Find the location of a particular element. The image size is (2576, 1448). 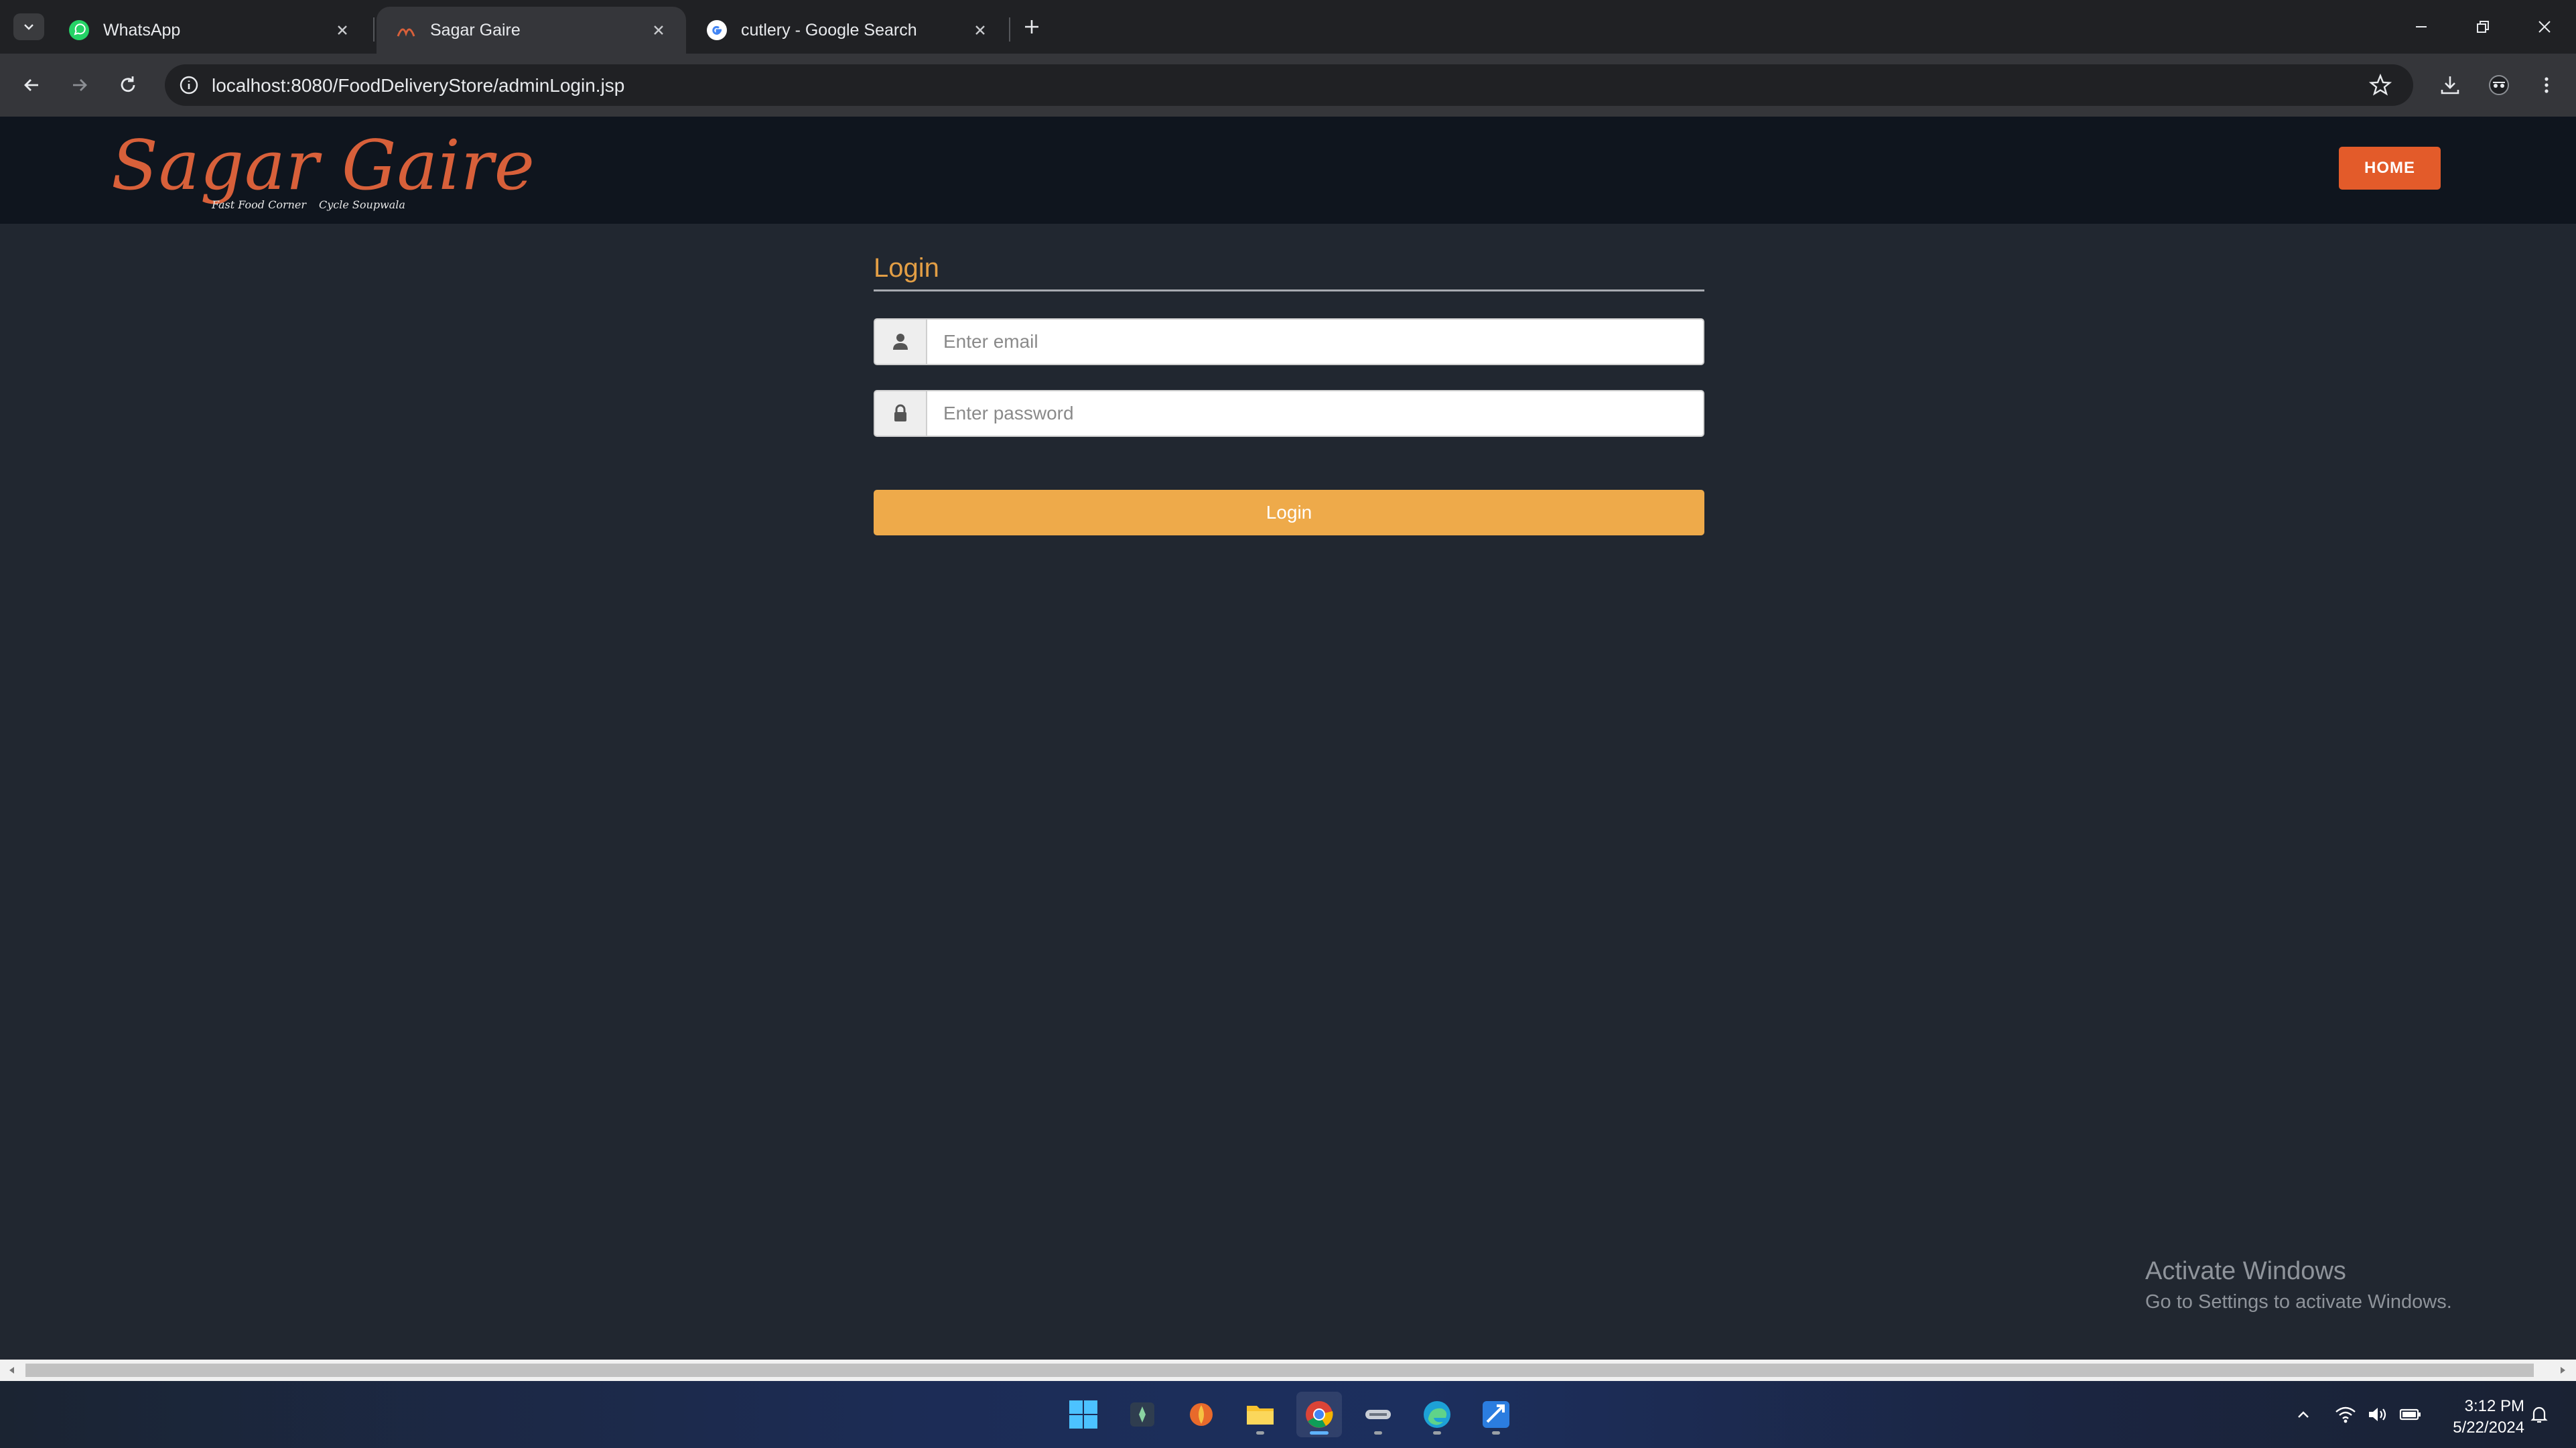

tab-title: Sagar Gaire is located at coordinates (476, 30).